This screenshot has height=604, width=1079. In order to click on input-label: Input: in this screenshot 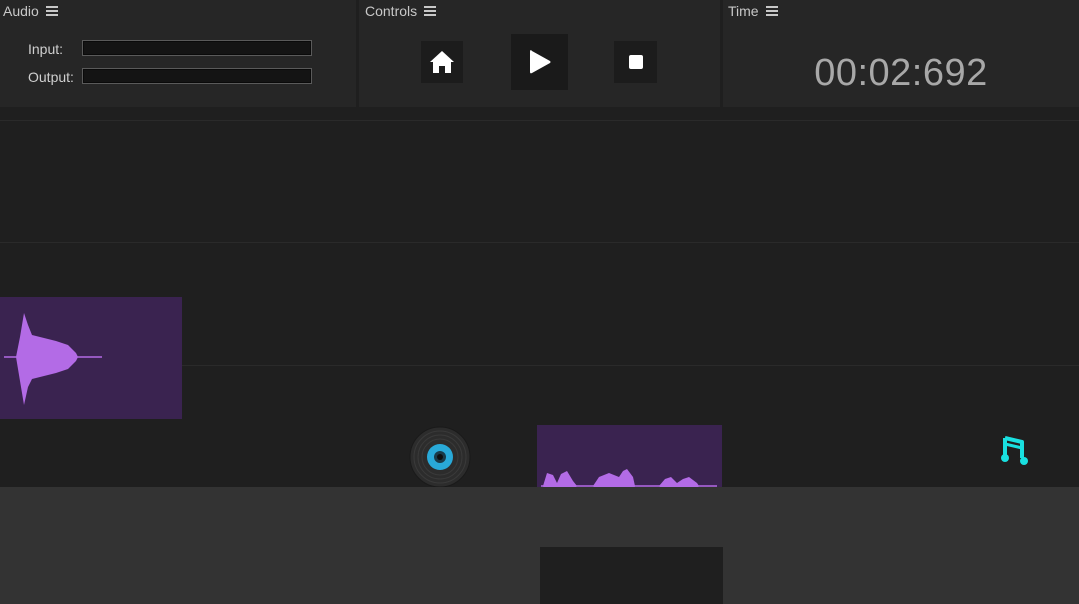, I will do `click(46, 49)`.